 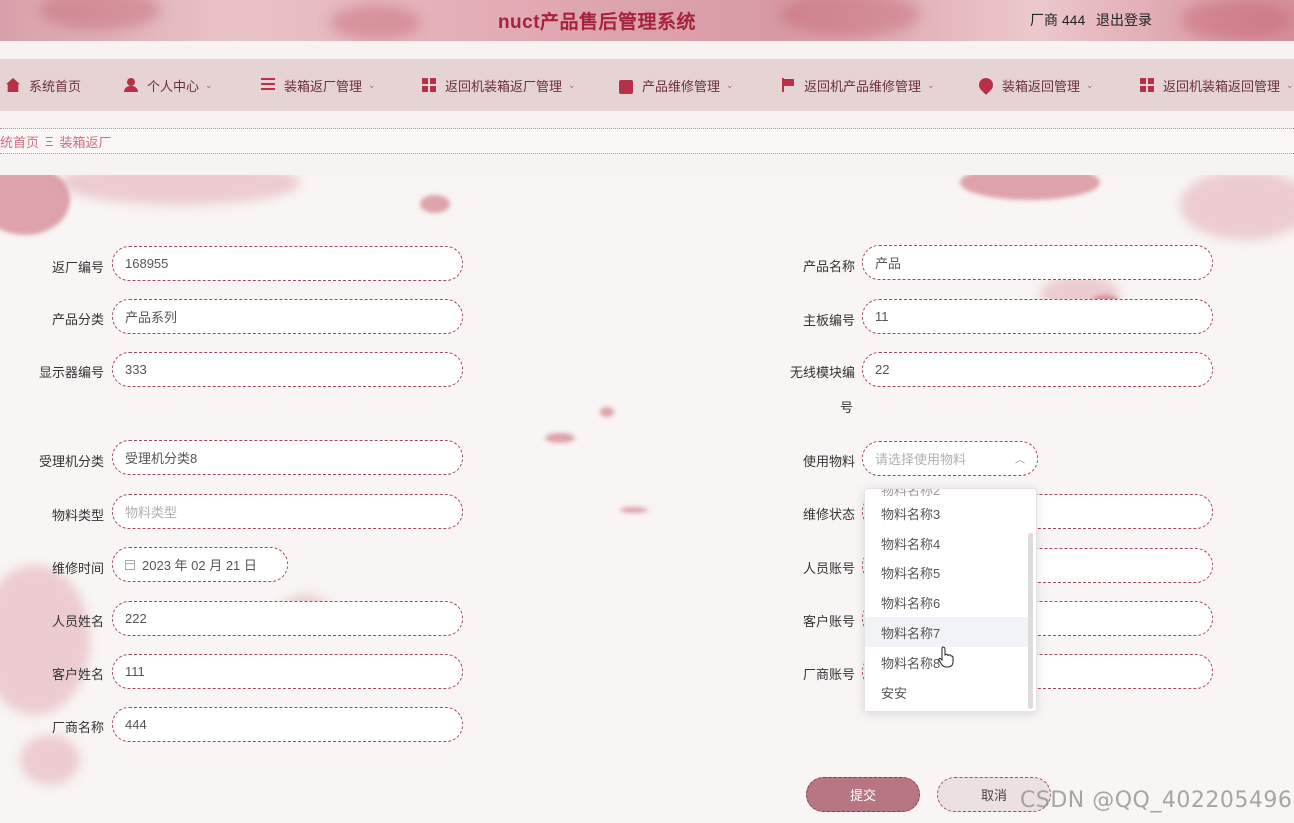 What do you see at coordinates (287, 316) in the screenshot?
I see `product-category-field: 产品系列` at bounding box center [287, 316].